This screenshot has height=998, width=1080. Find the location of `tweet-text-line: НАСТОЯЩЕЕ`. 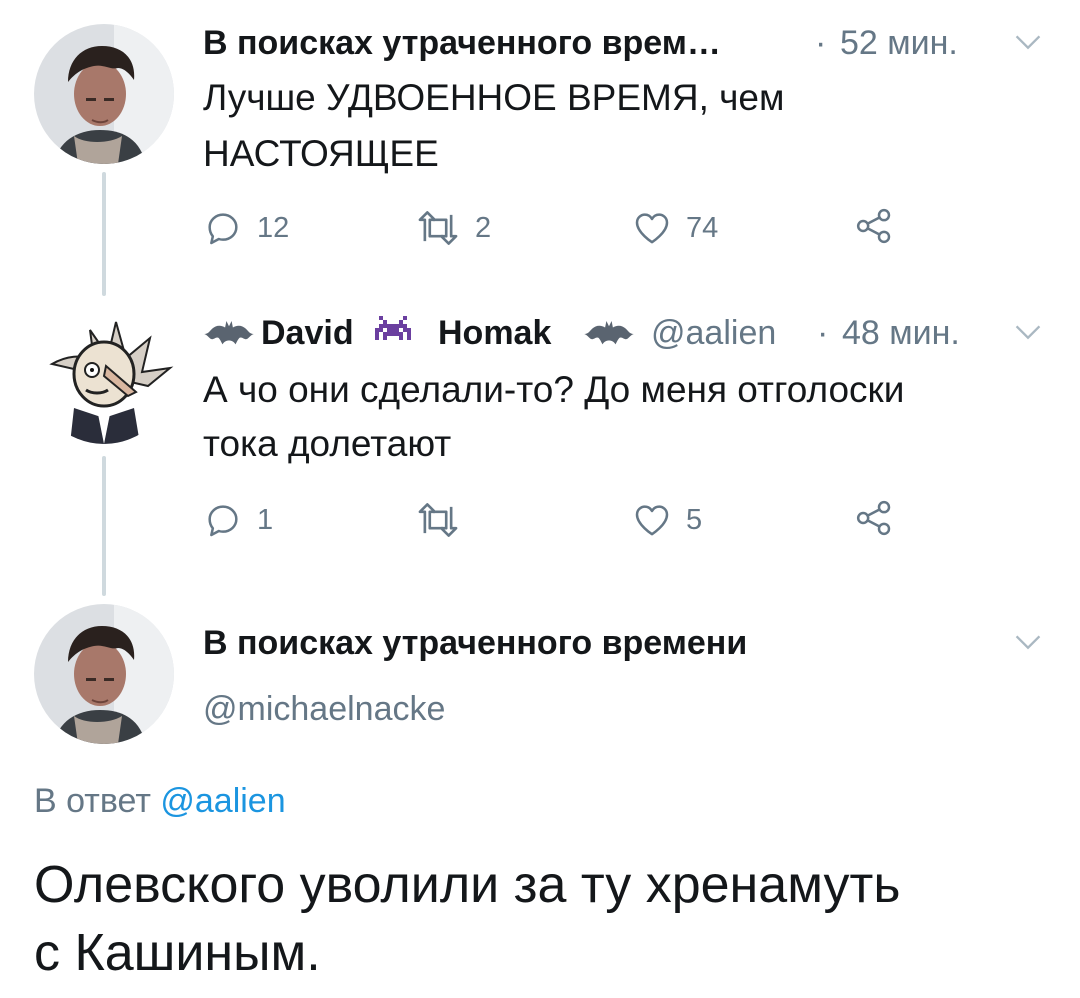

tweet-text-line: НАСТОЯЩЕЕ is located at coordinates (321, 153).